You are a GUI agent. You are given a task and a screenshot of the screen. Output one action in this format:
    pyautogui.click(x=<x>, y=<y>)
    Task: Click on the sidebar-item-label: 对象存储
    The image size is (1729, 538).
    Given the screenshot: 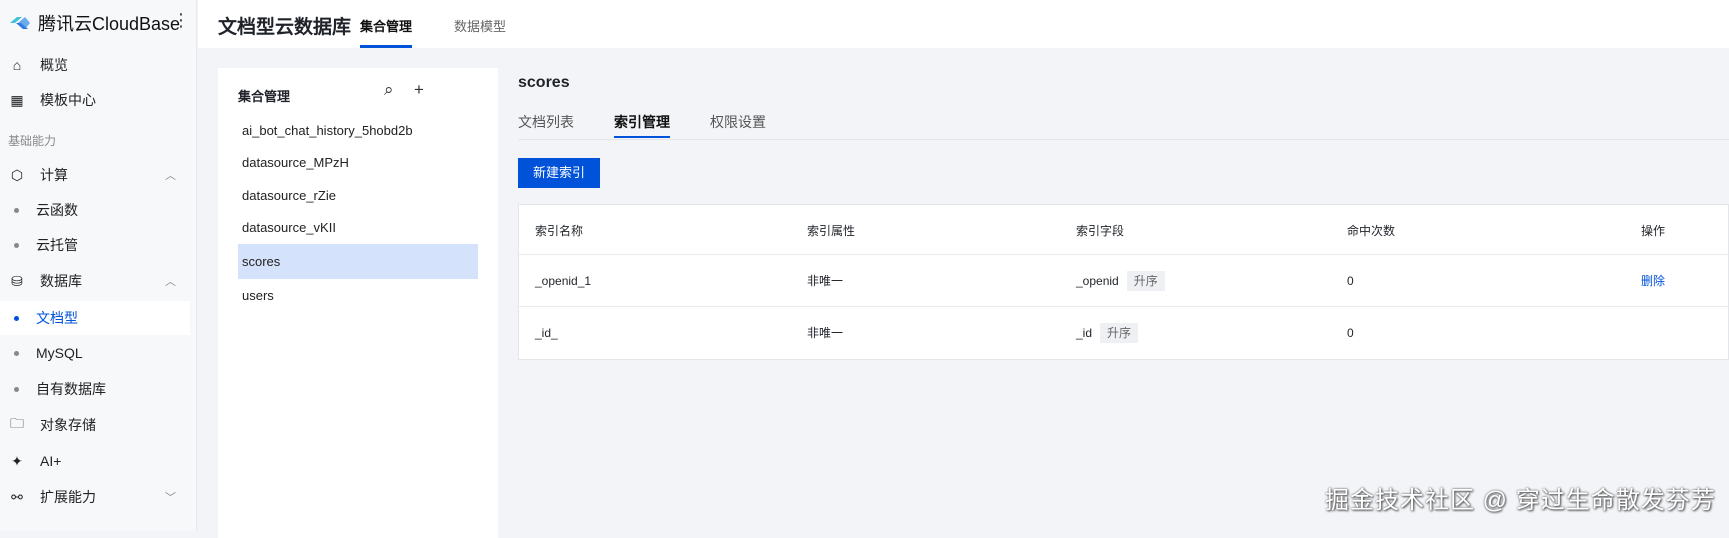 What is the action you would take?
    pyautogui.click(x=68, y=425)
    